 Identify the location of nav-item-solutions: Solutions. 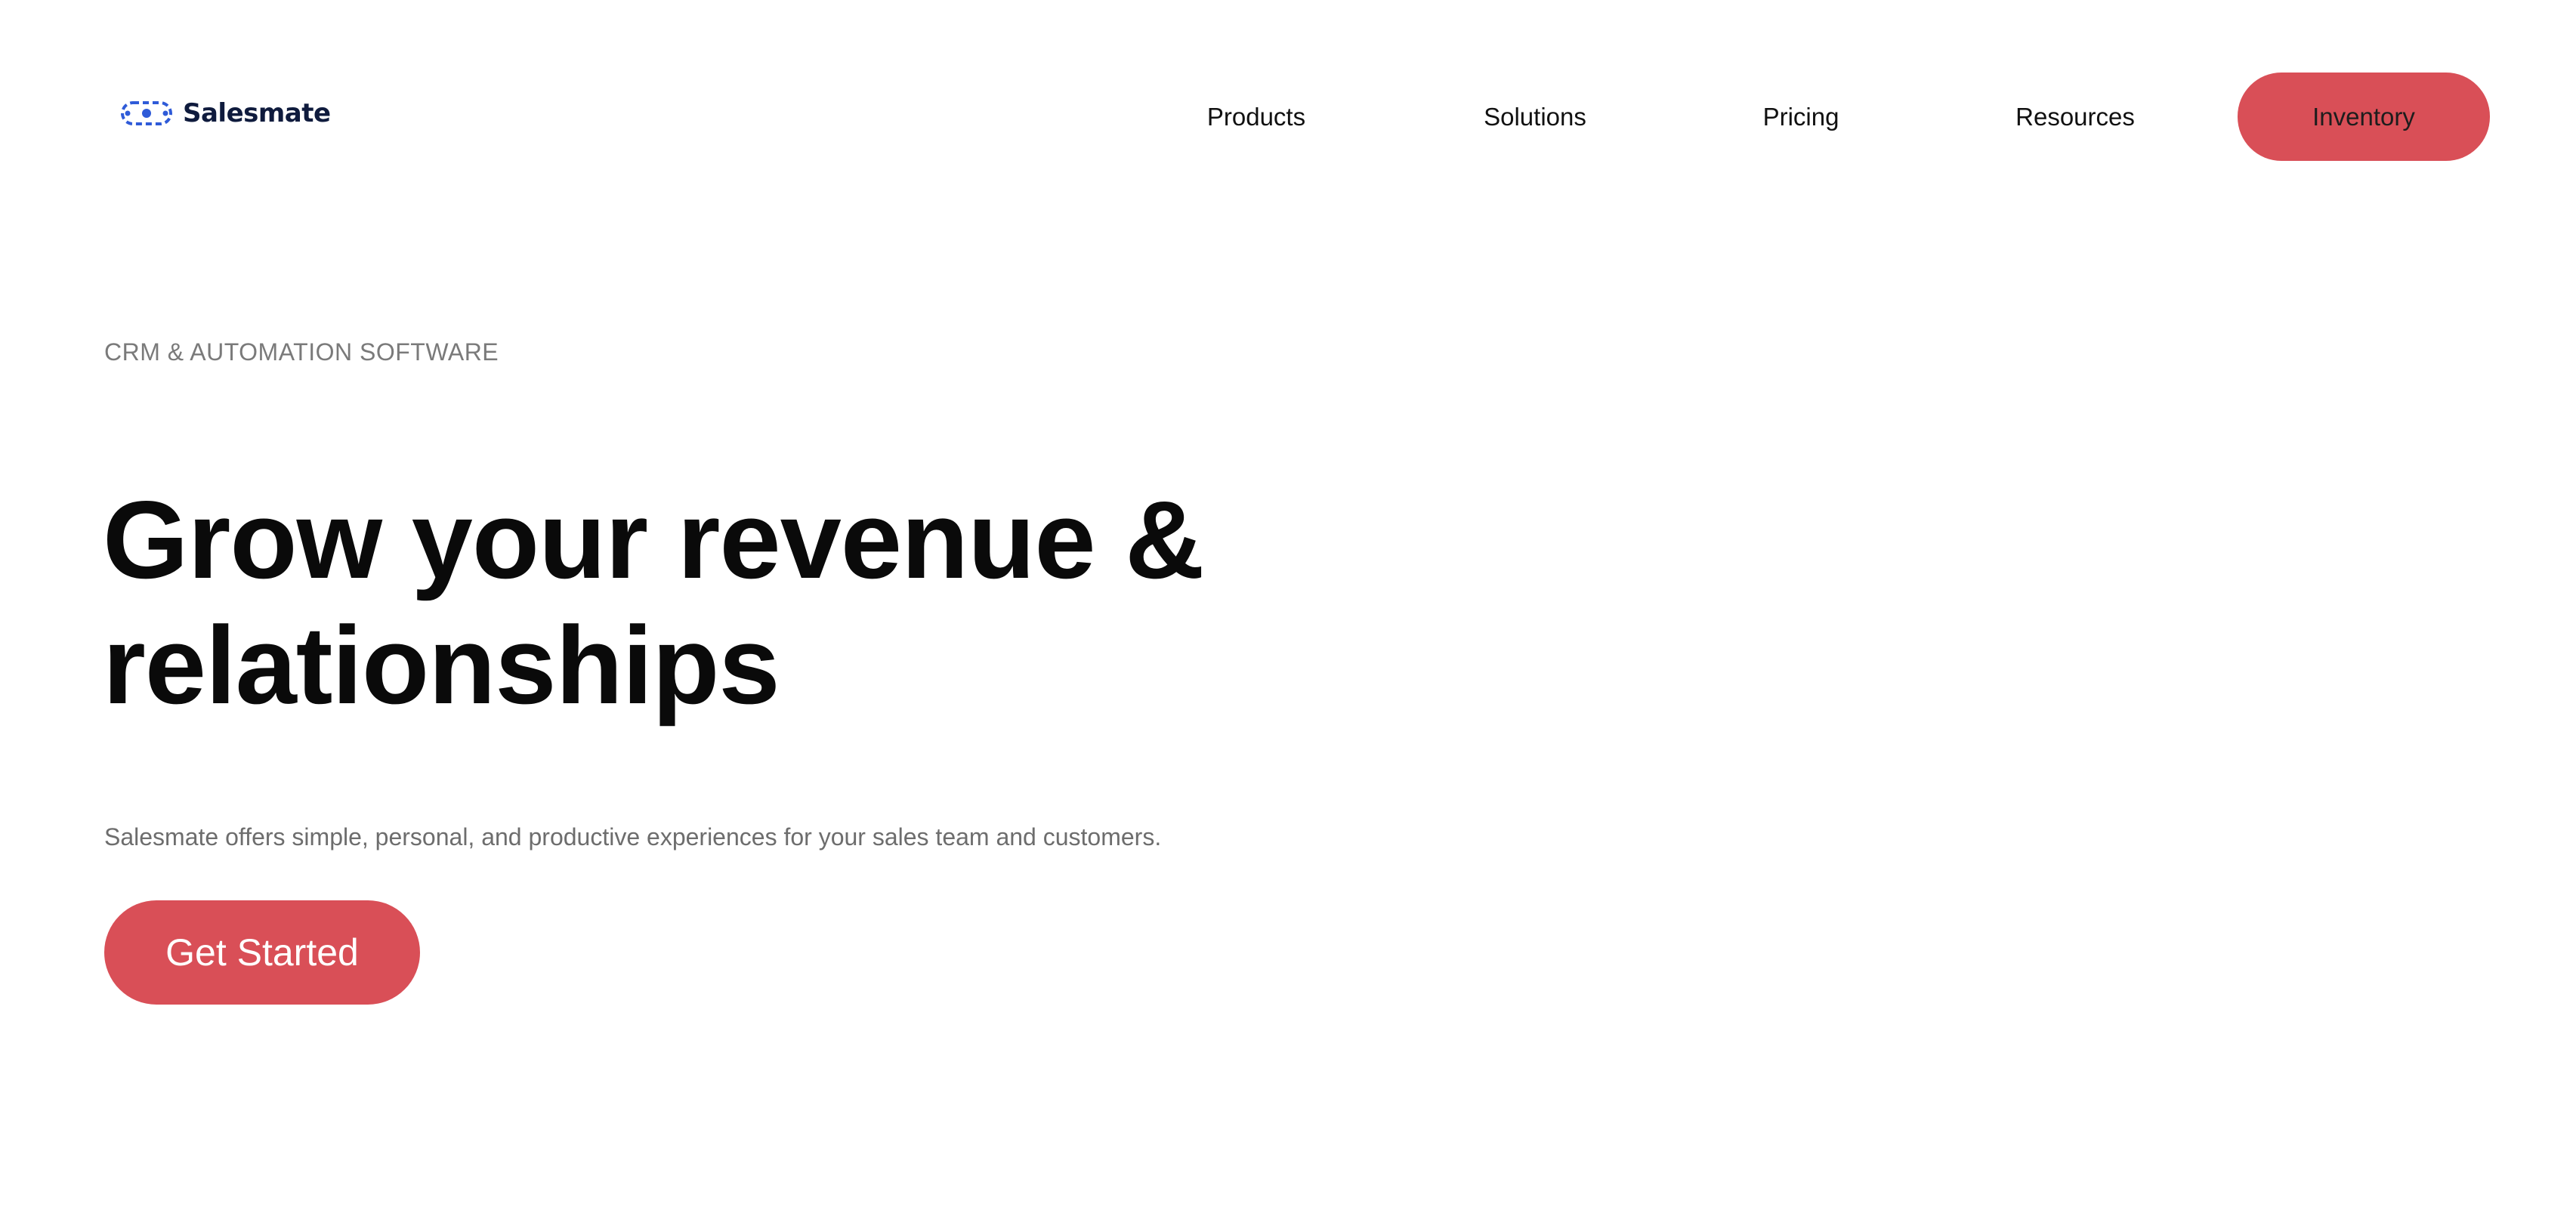
(1535, 118).